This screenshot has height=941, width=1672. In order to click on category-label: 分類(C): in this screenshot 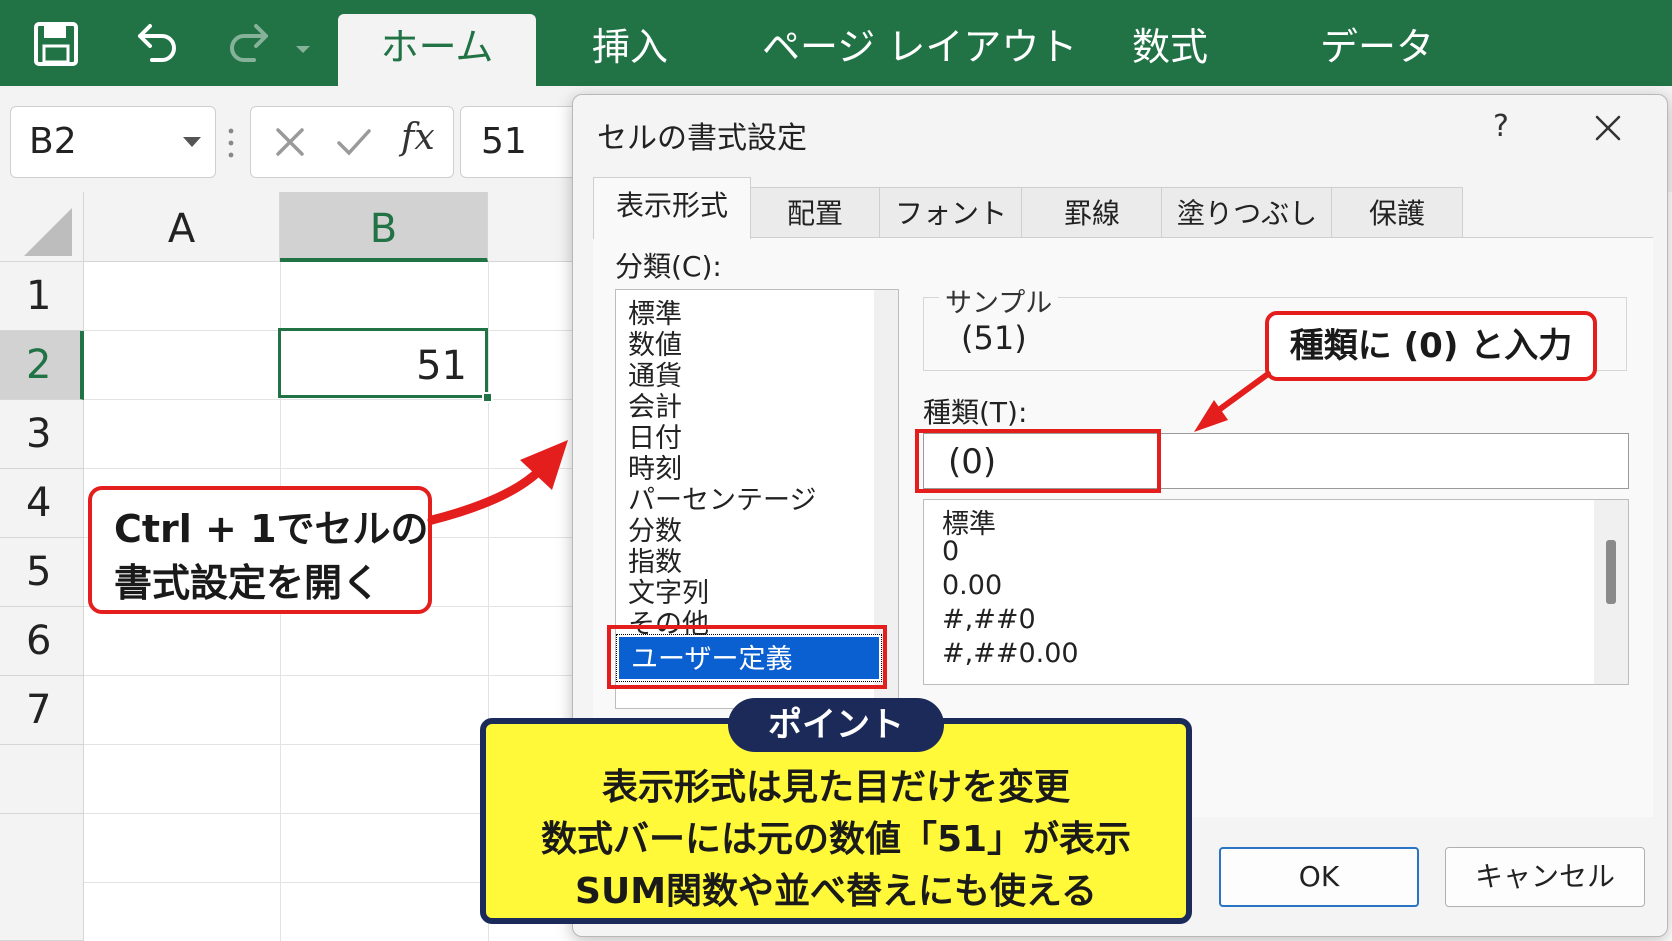, I will do `click(668, 266)`.